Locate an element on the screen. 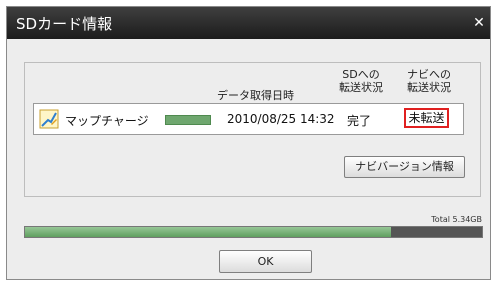 The height and width of the screenshot is (282, 493). dialog-title: SDカード情報 is located at coordinates (64, 24).